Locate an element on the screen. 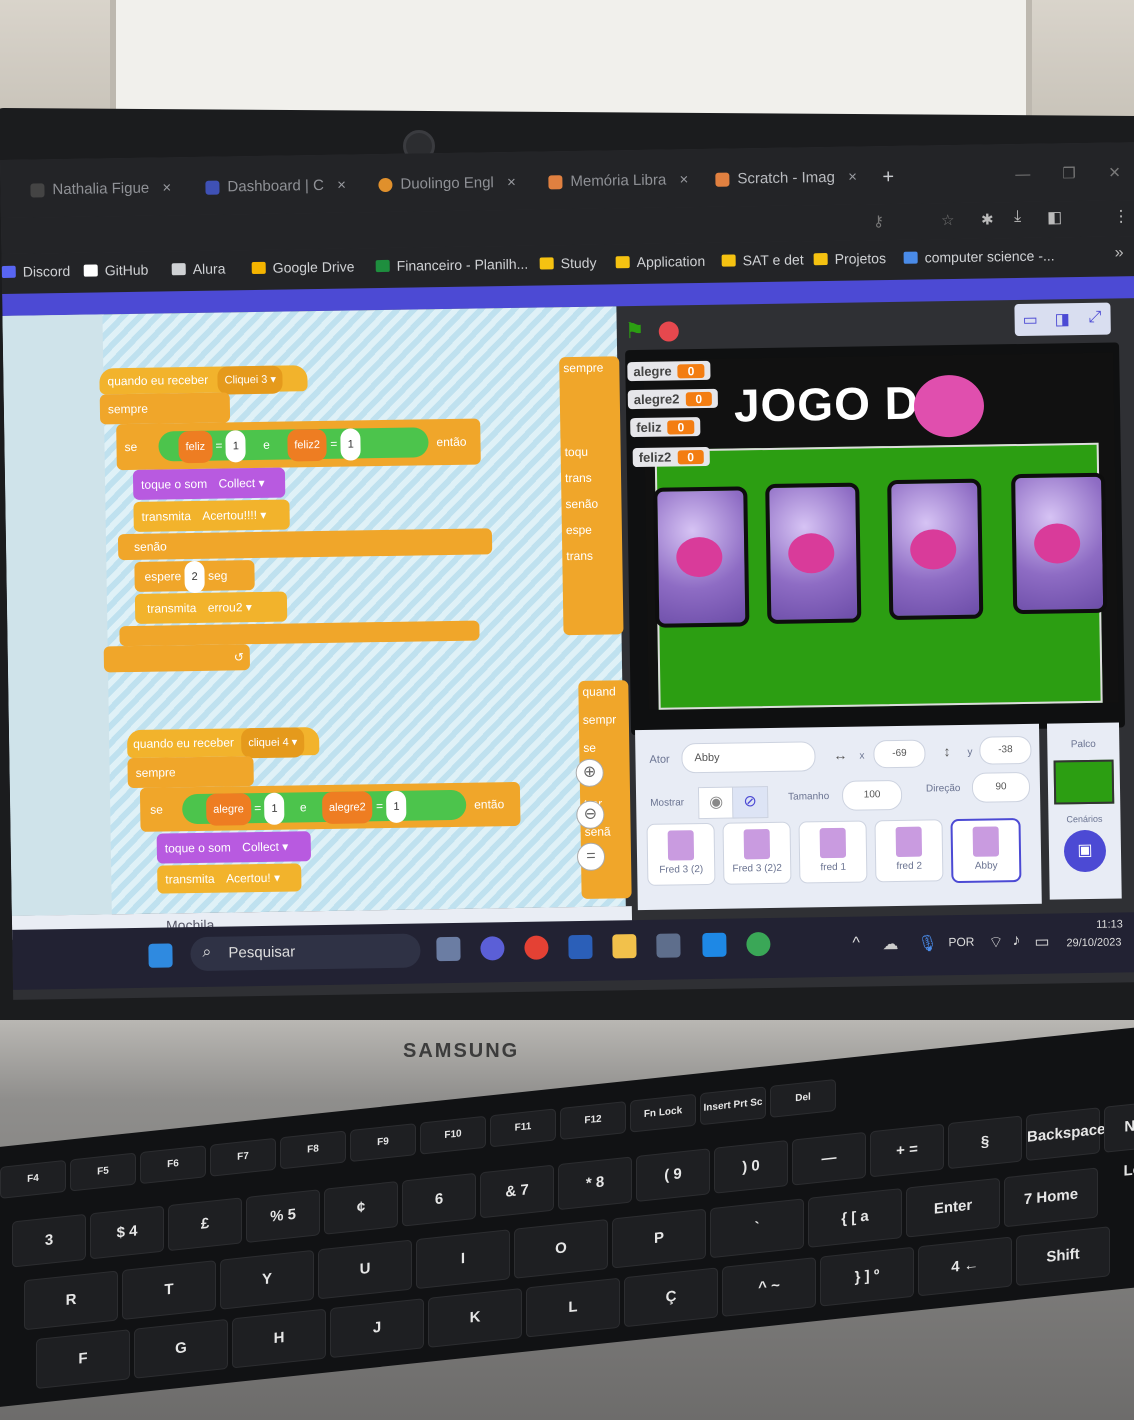 The image size is (1134, 1420). fullscreen-icon: ⤢ is located at coordinates (1094, 318).